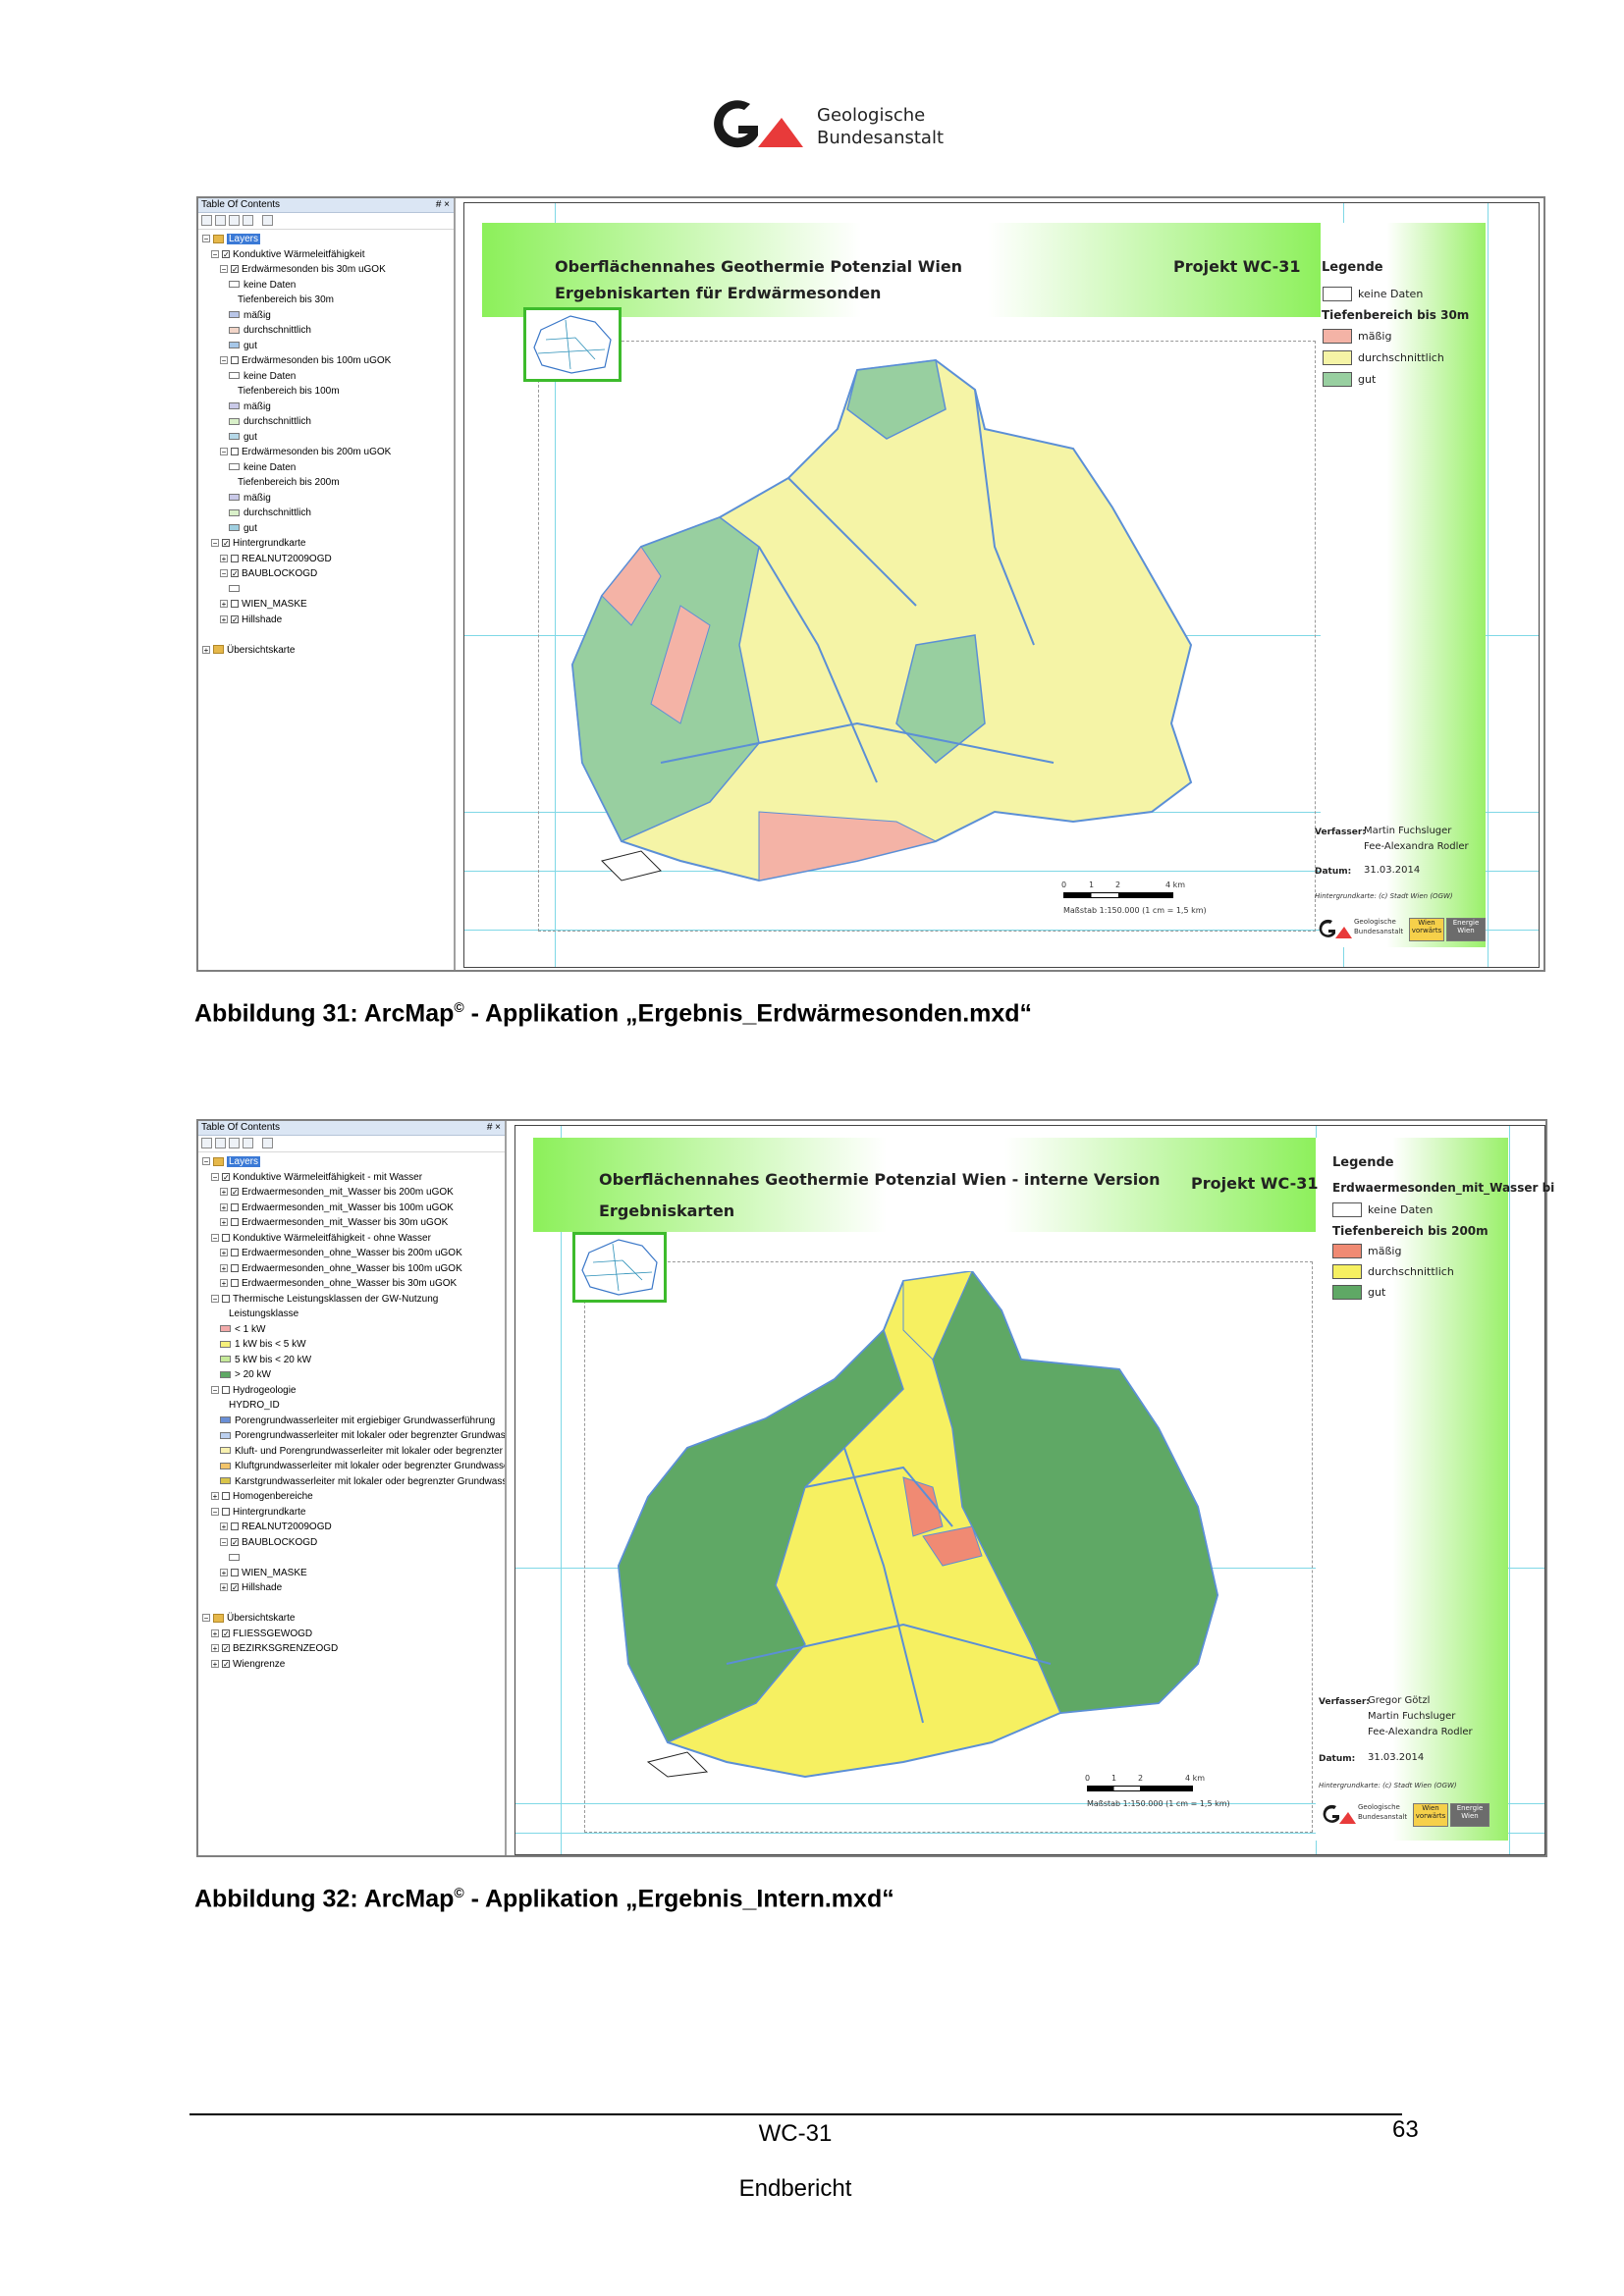 Image resolution: width=1624 pixels, height=2296 pixels. What do you see at coordinates (351, 1513) in the screenshot?
I see `toc-row: − Hintergrundkarte` at bounding box center [351, 1513].